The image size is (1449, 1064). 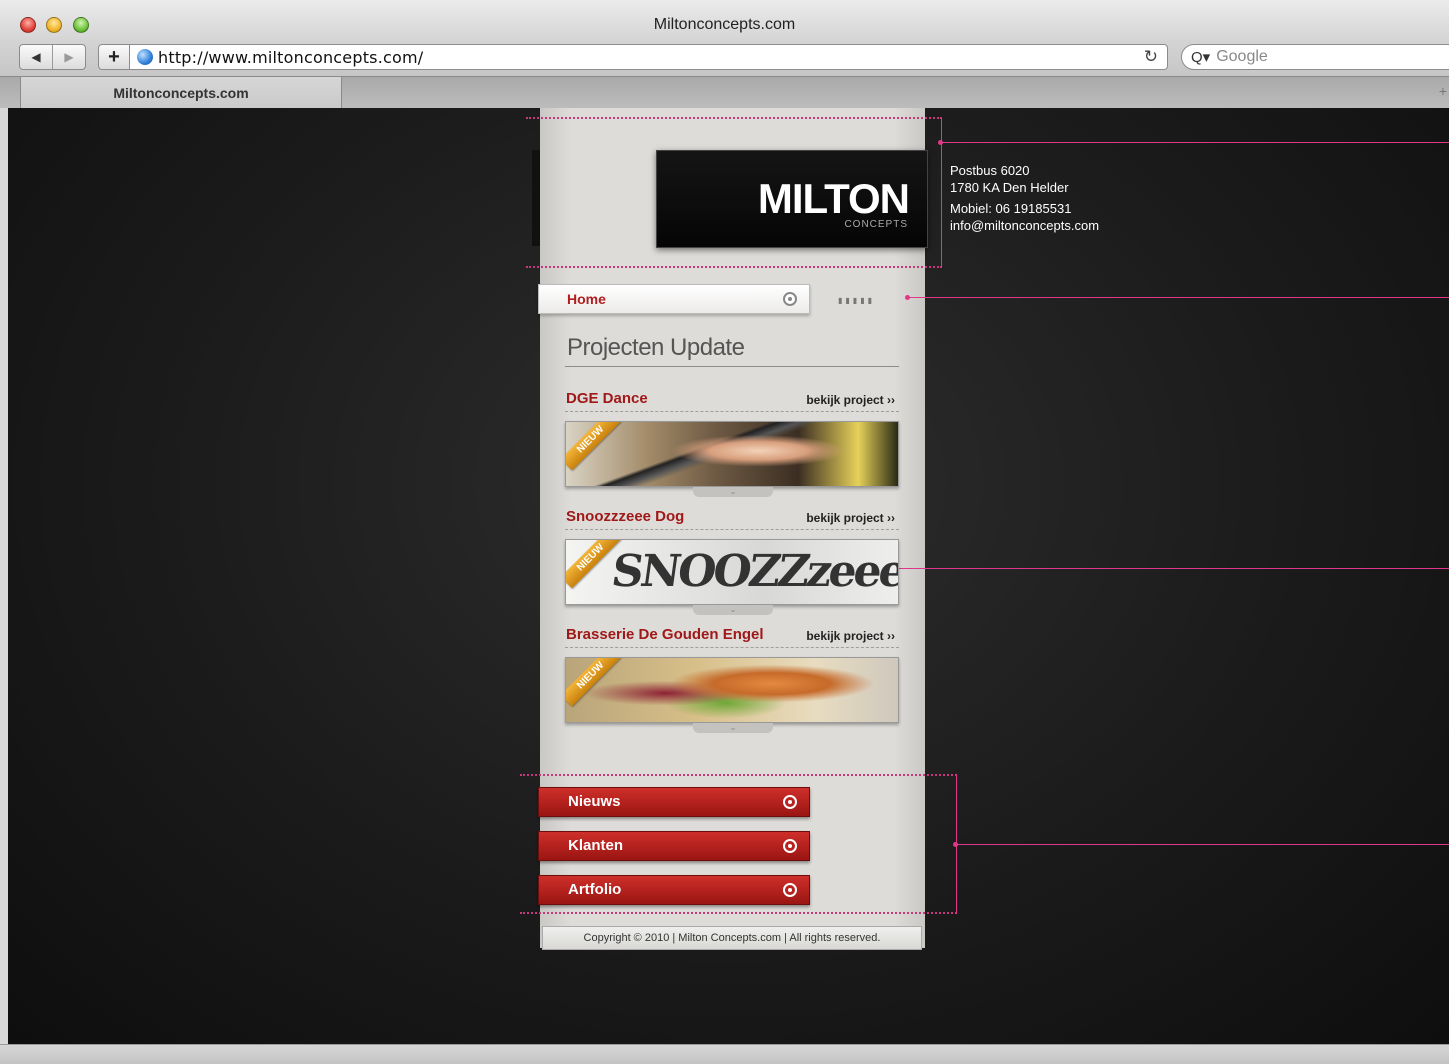 I want to click on contact-address-1: Postbus 6020, so click(x=990, y=170).